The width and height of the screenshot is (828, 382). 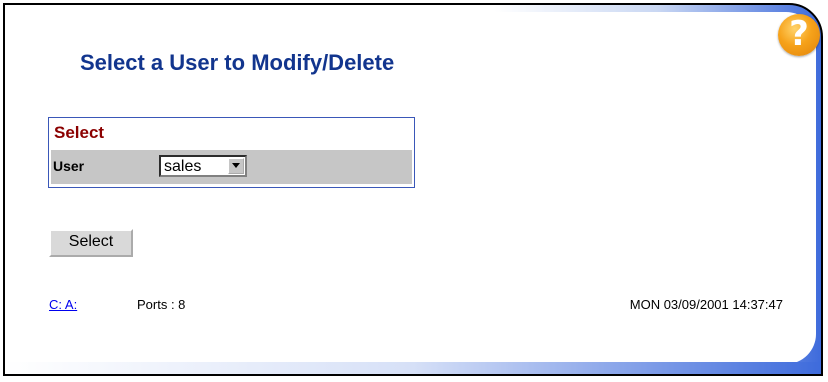 I want to click on timestamp: MON 03/09/2001 14:37:47, so click(x=706, y=304).